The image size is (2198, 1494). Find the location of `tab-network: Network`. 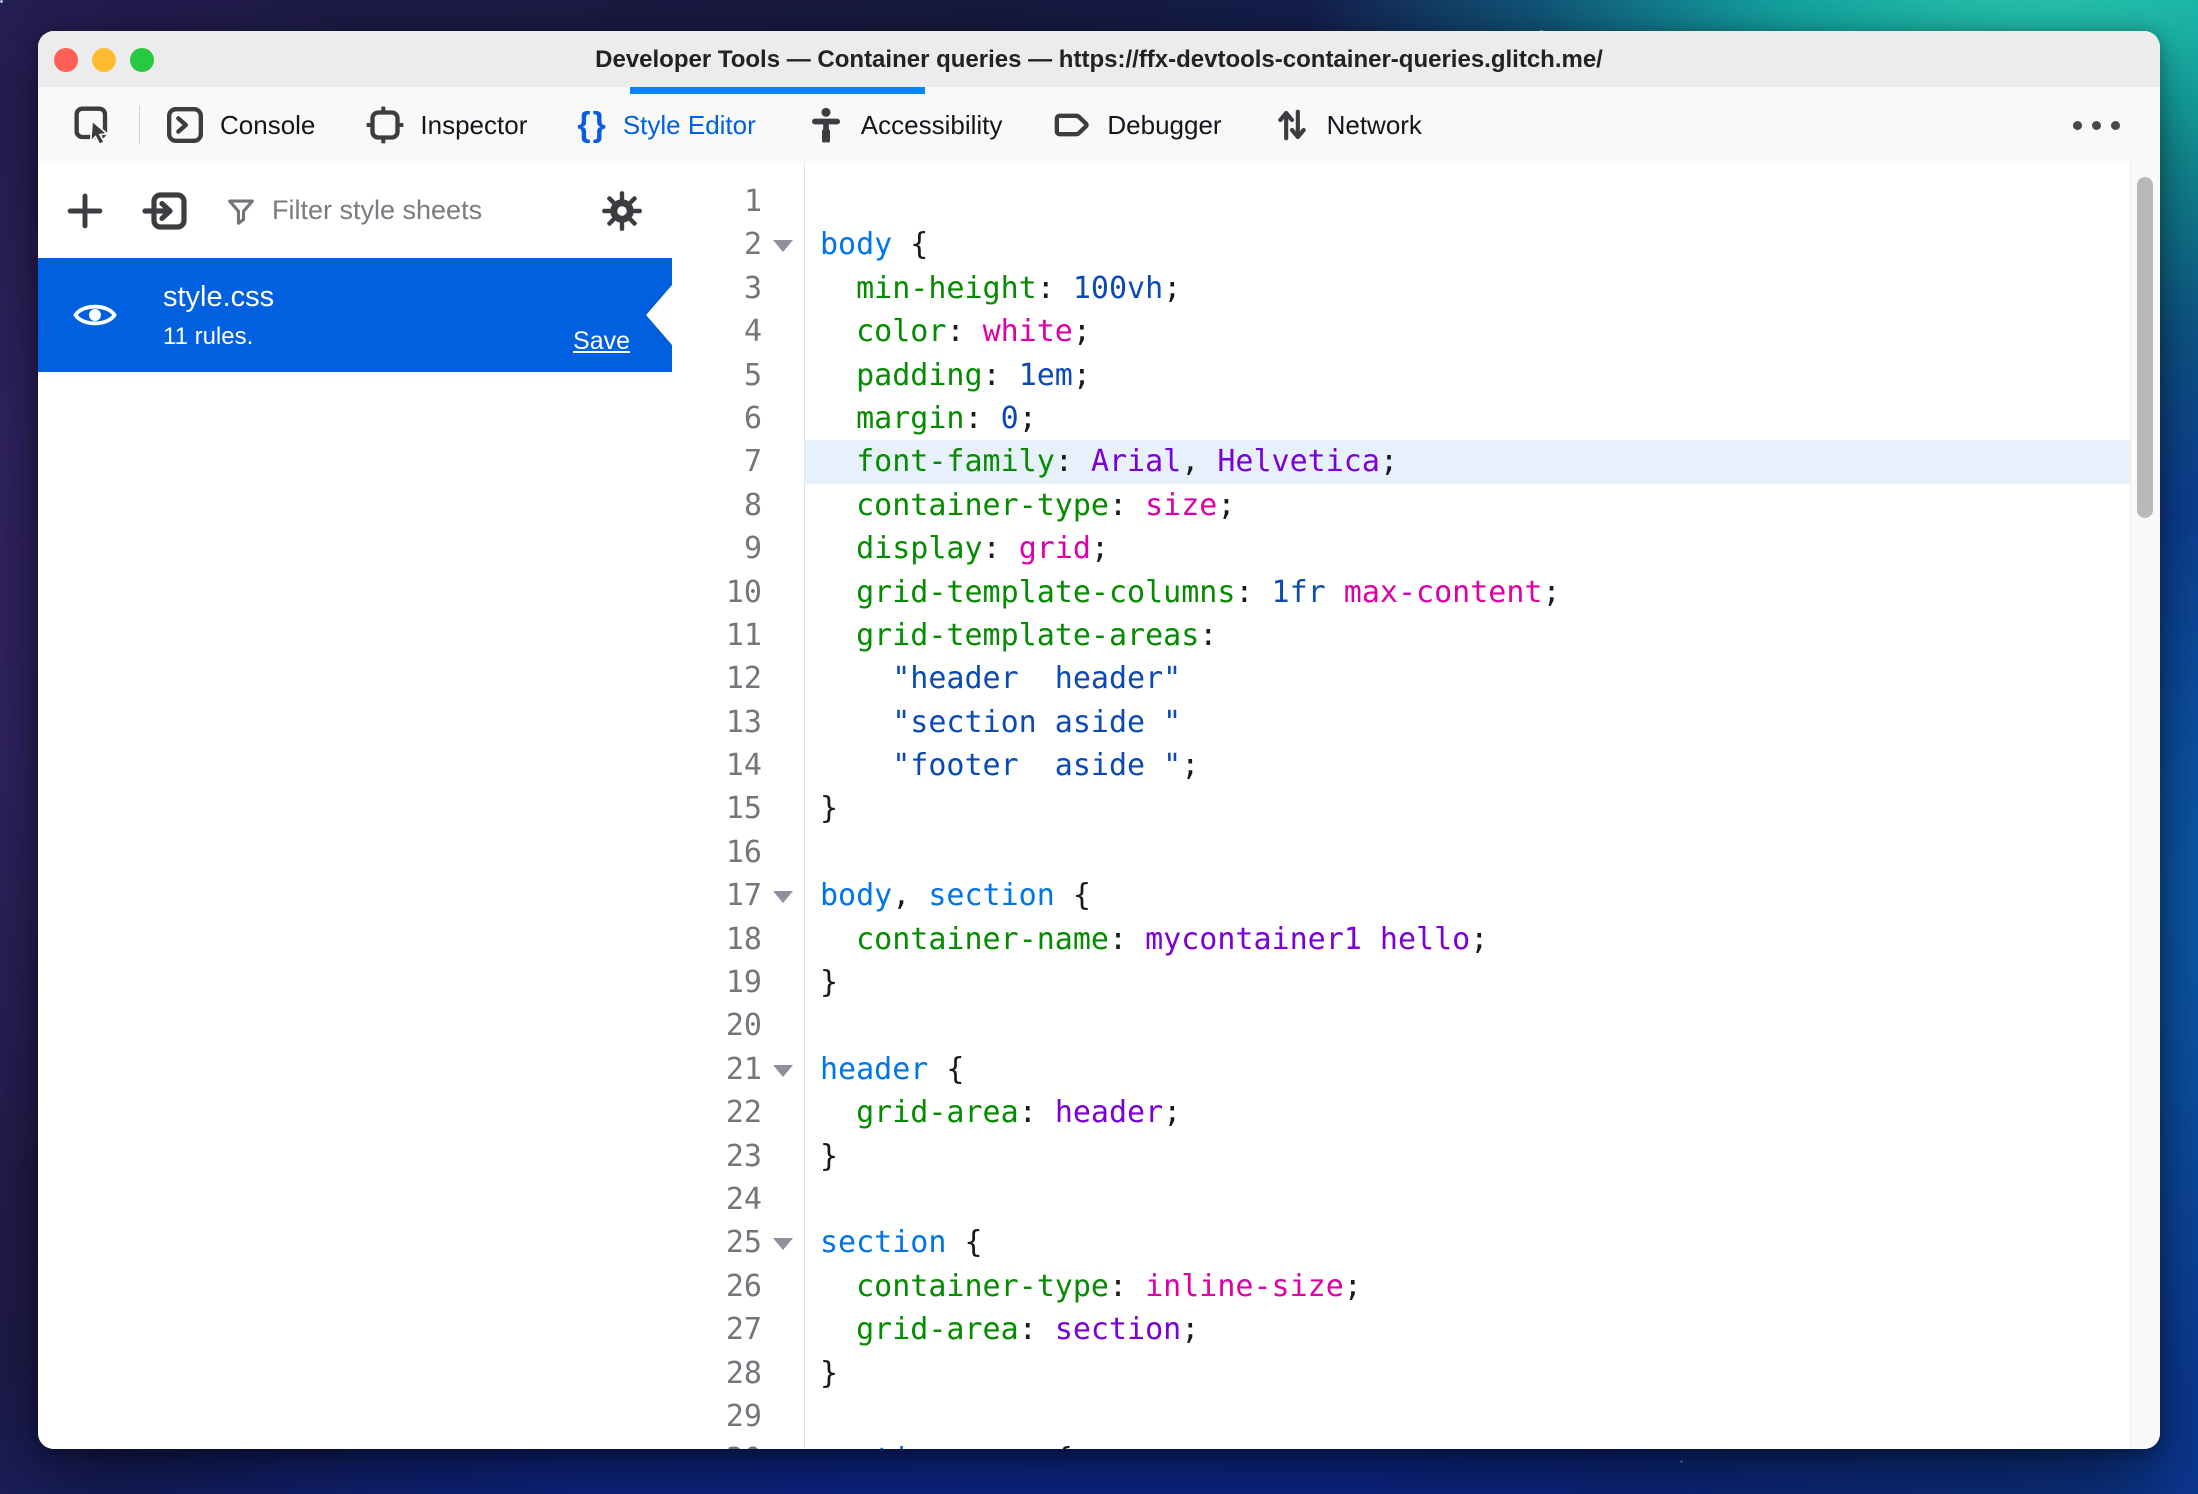

tab-network: Network is located at coordinates (1347, 125).